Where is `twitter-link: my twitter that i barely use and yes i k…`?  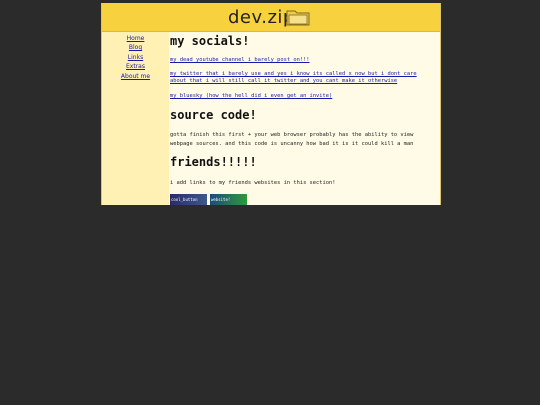
twitter-link: my twitter that i barely use and yes i k… is located at coordinates (300, 78).